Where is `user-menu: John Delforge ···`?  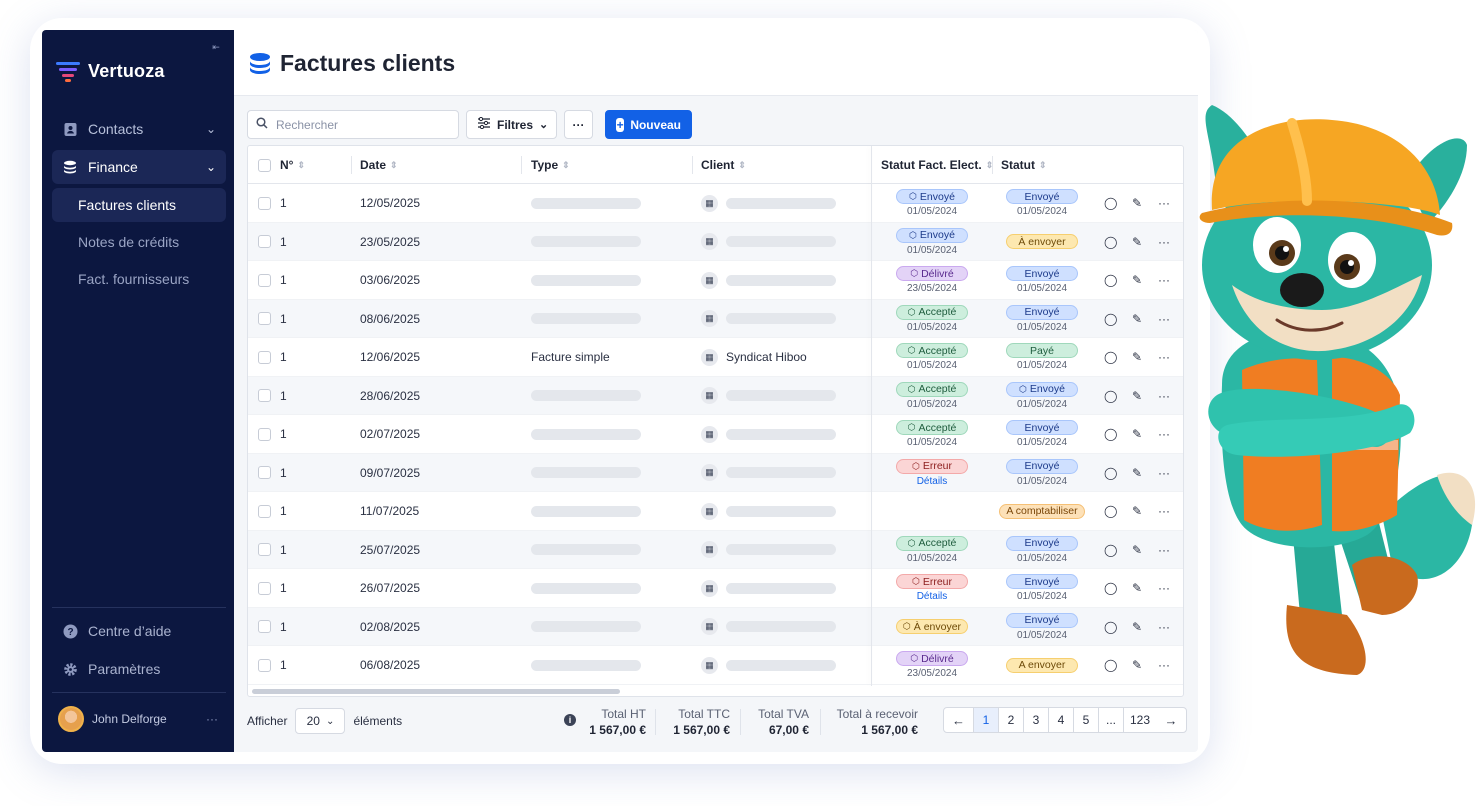 user-menu: John Delforge ··· is located at coordinates (138, 719).